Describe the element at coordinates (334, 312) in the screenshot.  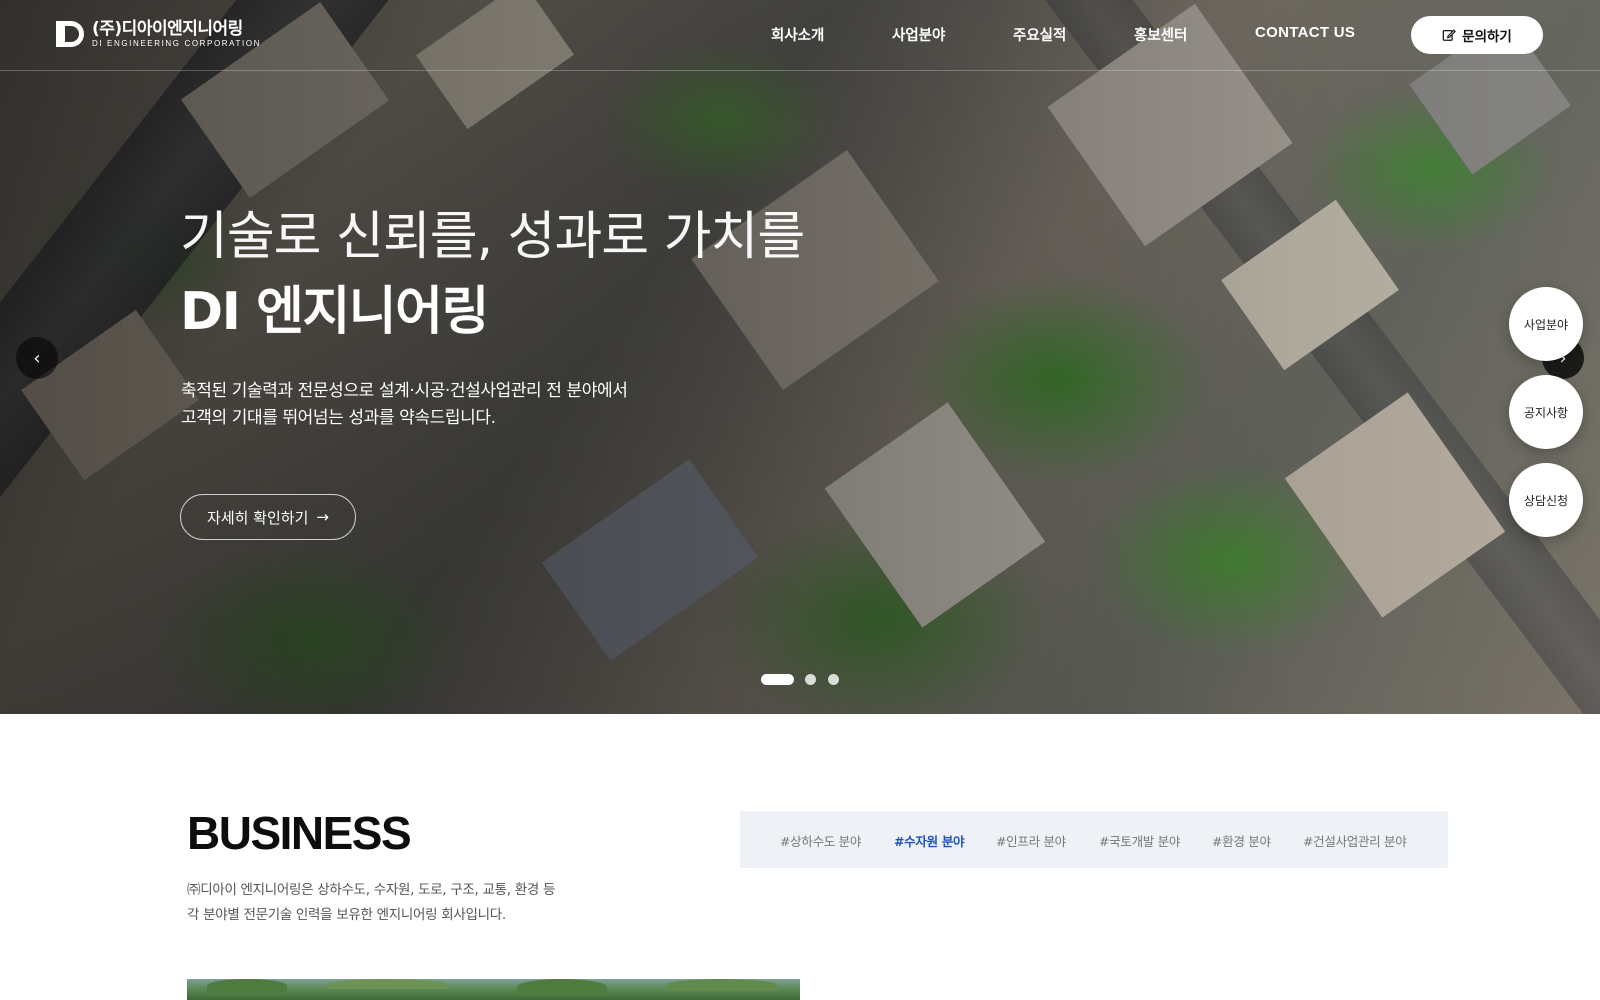
I see `hero-title-line2: DI 엔지니어링` at that location.